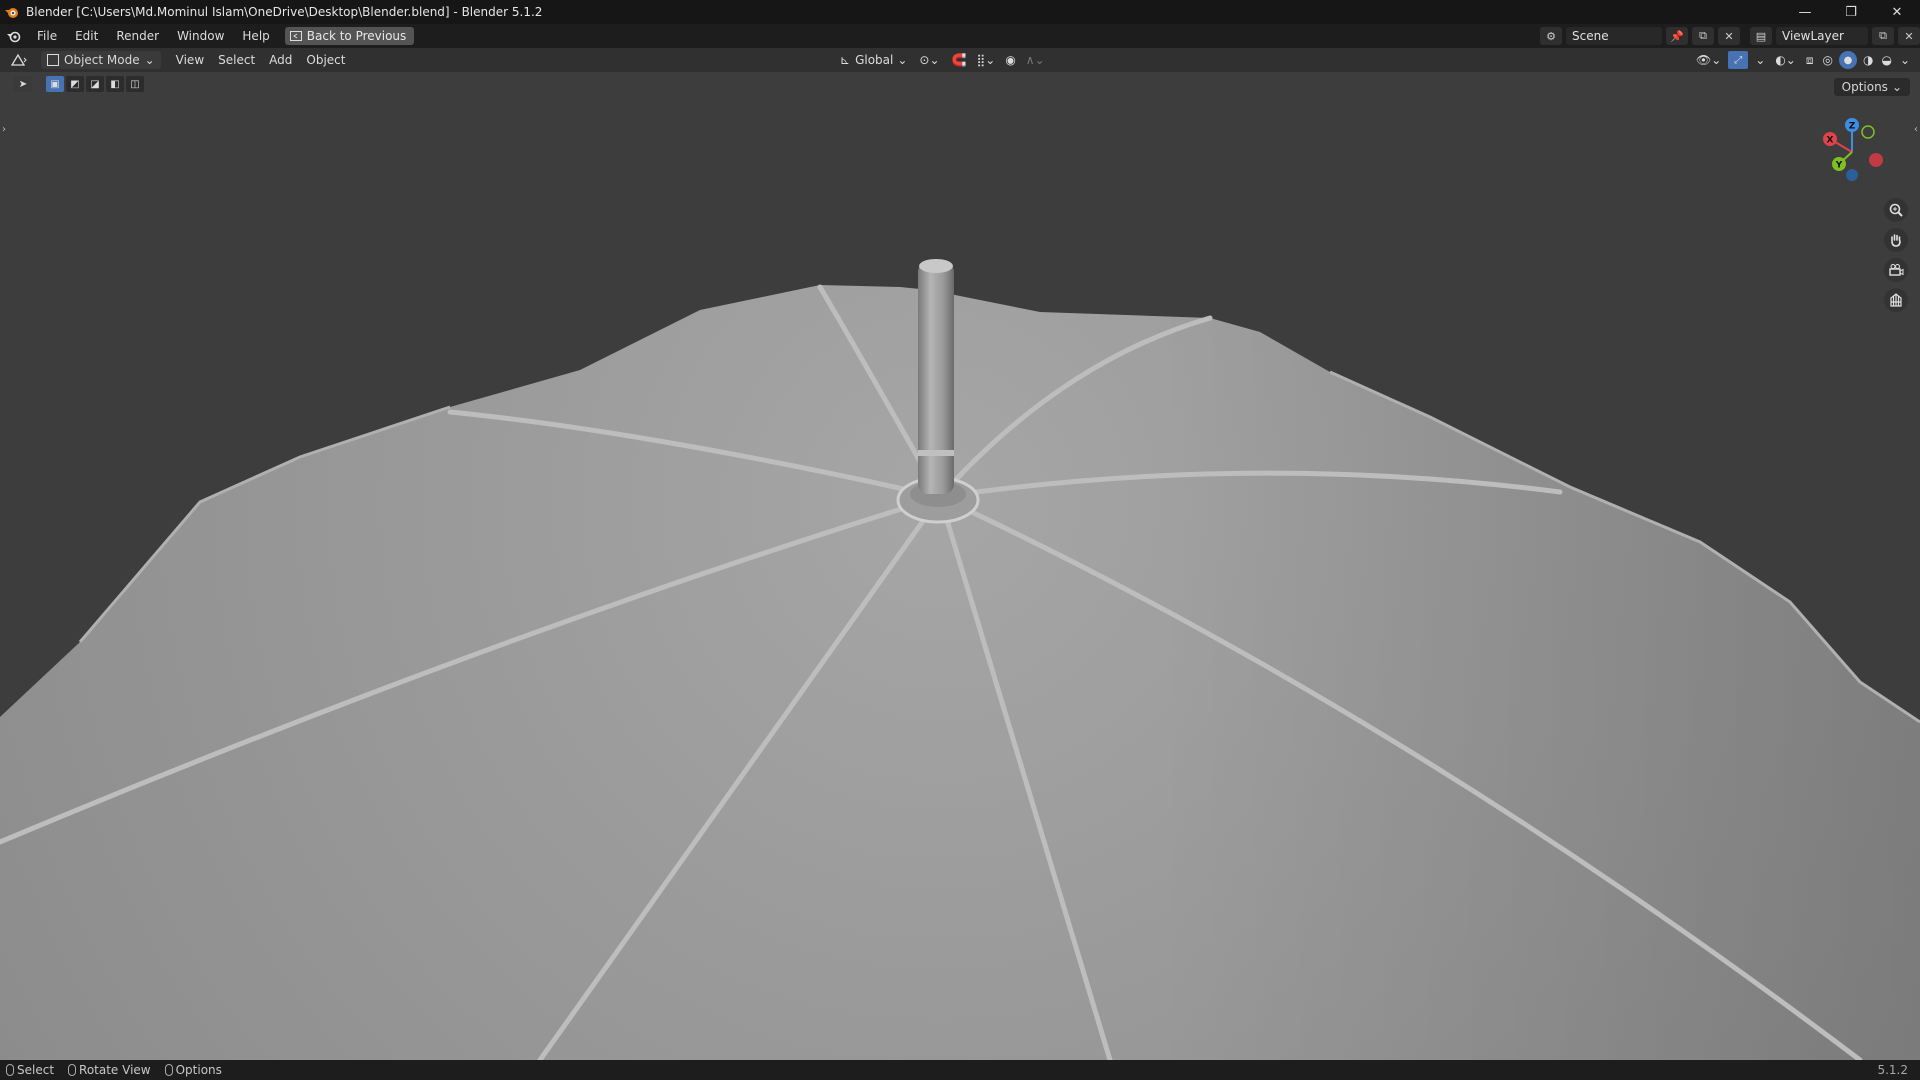 This screenshot has width=1920, height=1080. Describe the element at coordinates (1035, 60) in the screenshot. I see `proportional-falloff-icon: ∧⌄` at that location.